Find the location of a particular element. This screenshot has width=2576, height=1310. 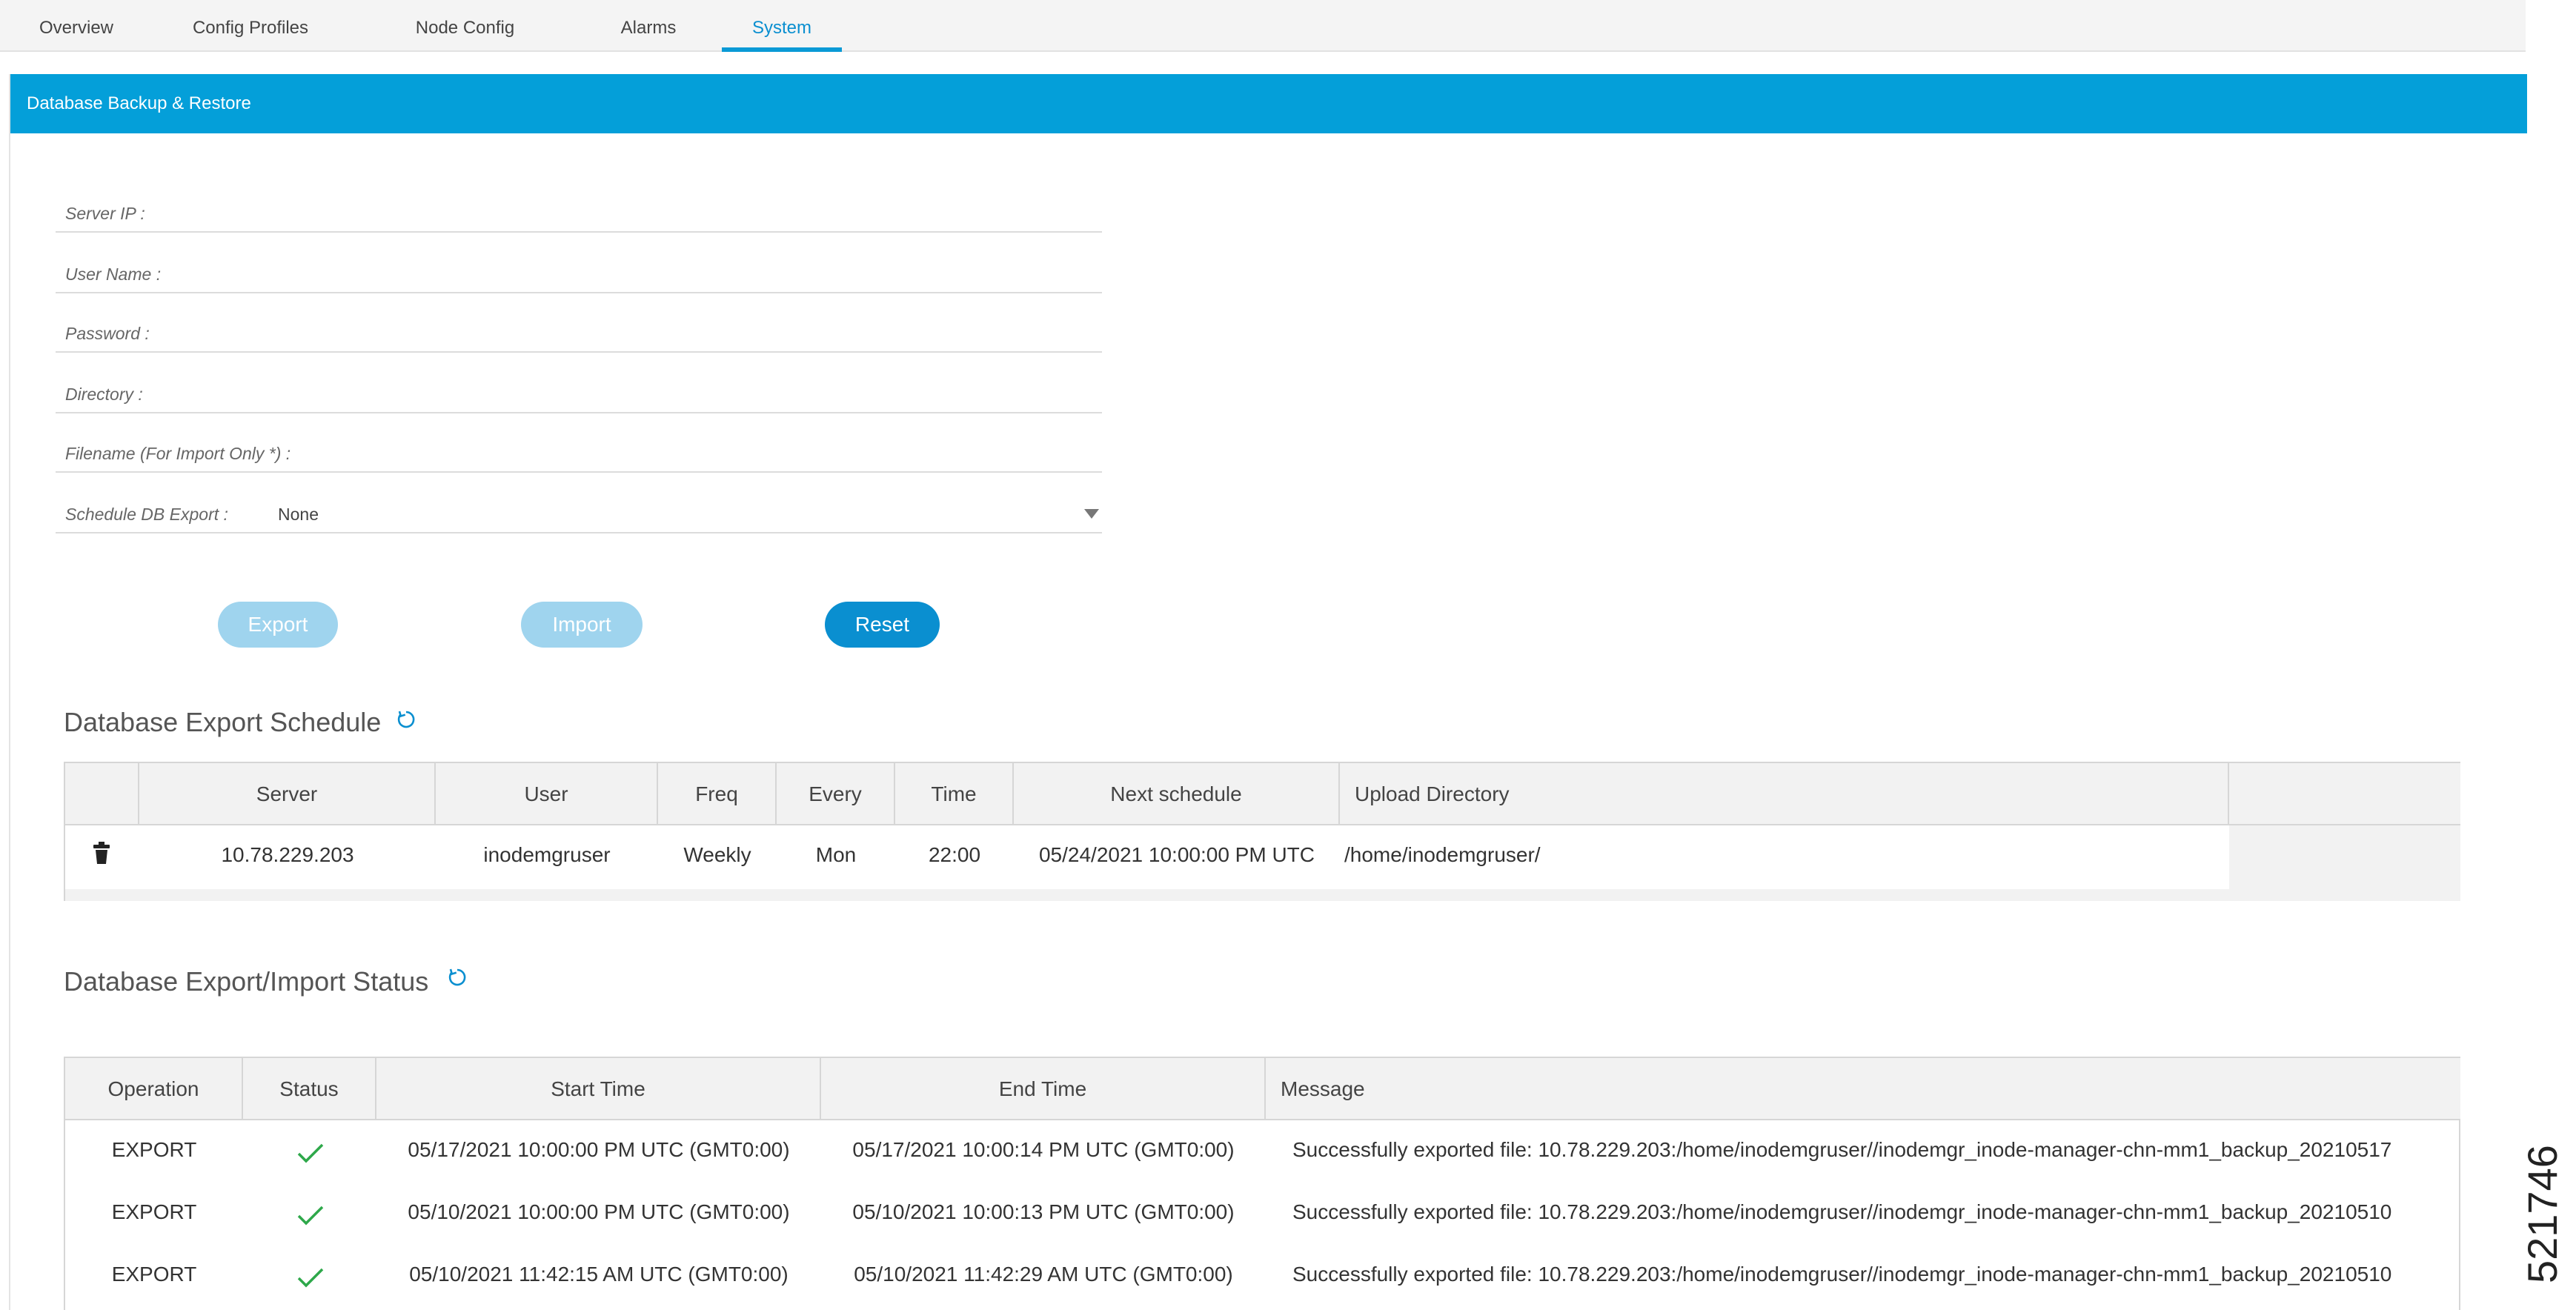

cell-end-time: 05/10/2021 11:42:29 AM UTC (GMT0:00) is located at coordinates (1043, 1275).